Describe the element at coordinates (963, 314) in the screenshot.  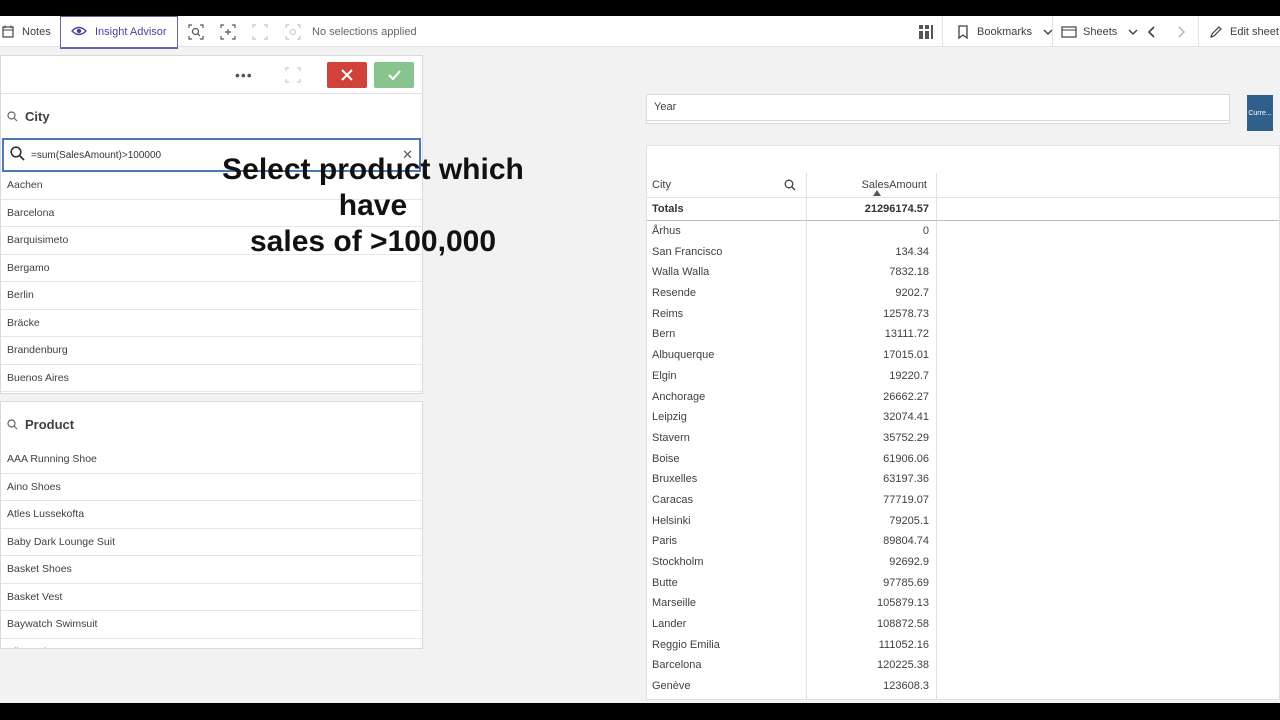
I see `table-row: Reims 12578.73` at that location.